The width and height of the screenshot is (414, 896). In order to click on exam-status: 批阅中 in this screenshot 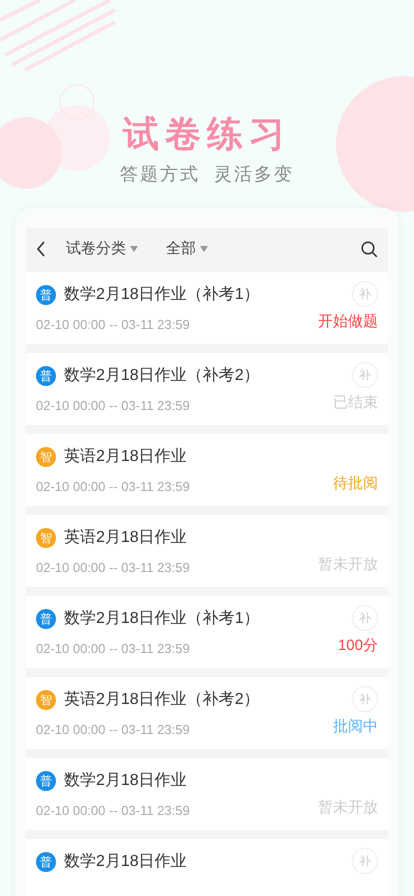, I will do `click(355, 727)`.